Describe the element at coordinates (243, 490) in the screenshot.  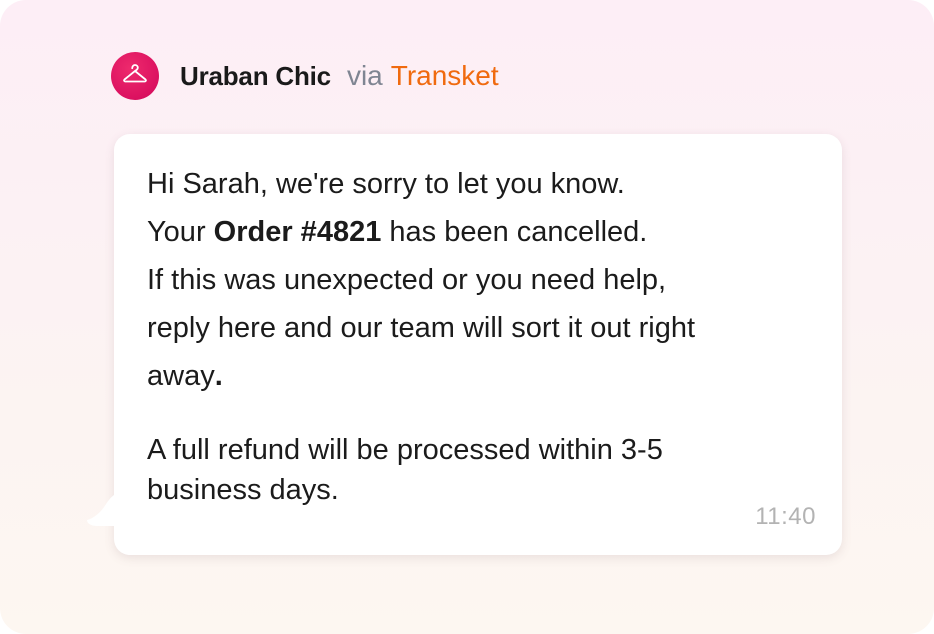
I see `message-line: business days.` at that location.